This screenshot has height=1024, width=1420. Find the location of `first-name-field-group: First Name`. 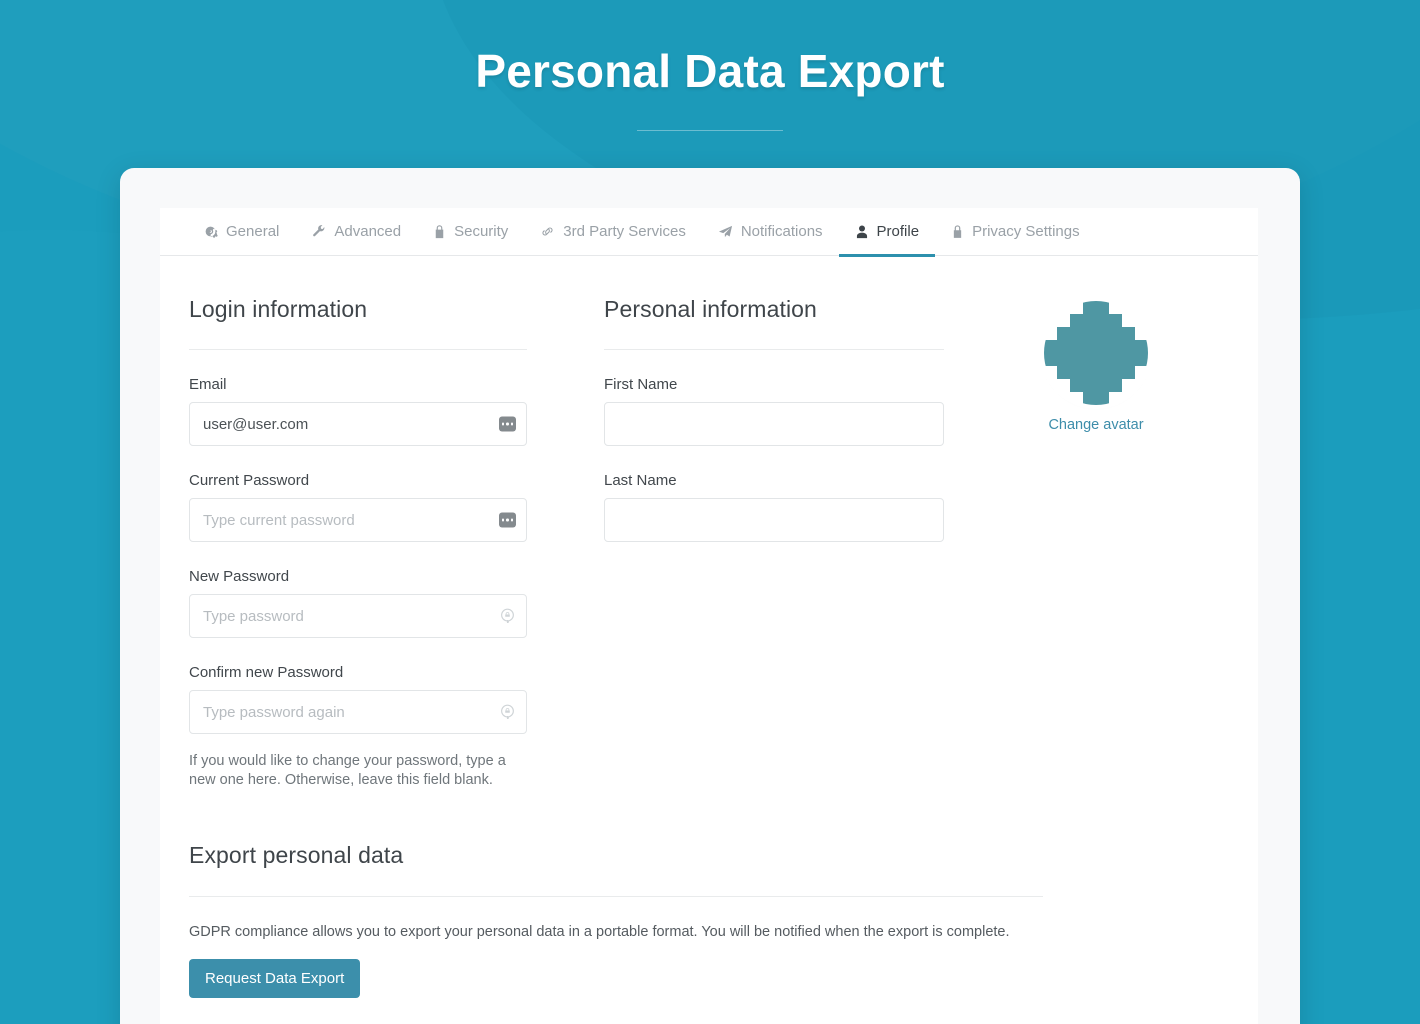

first-name-field-group: First Name is located at coordinates (774, 411).